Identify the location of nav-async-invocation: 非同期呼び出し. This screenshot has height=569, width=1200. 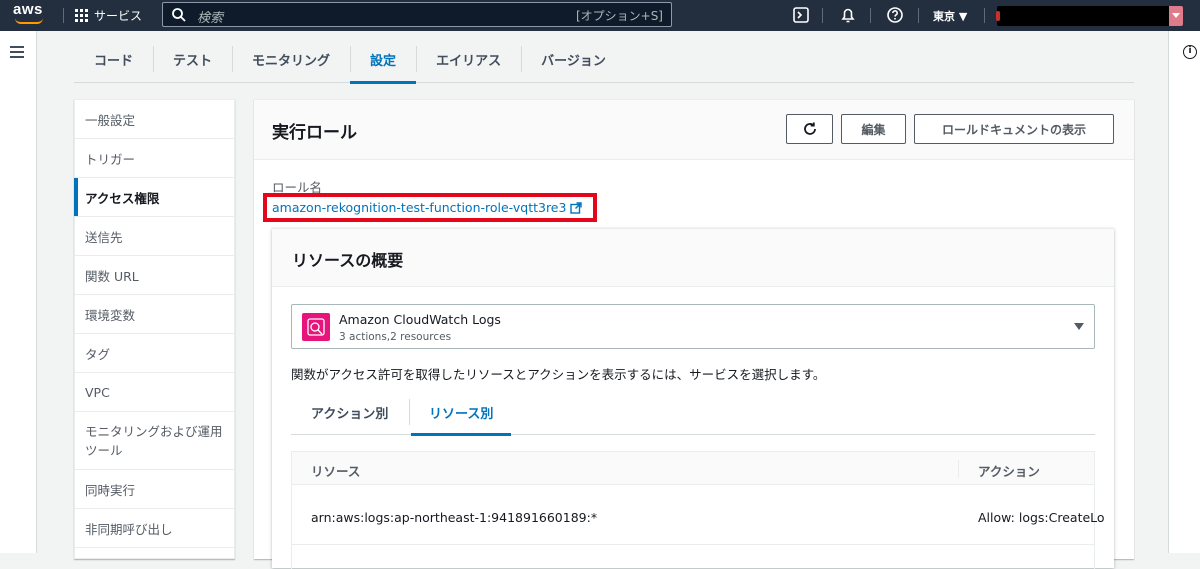
(154, 528).